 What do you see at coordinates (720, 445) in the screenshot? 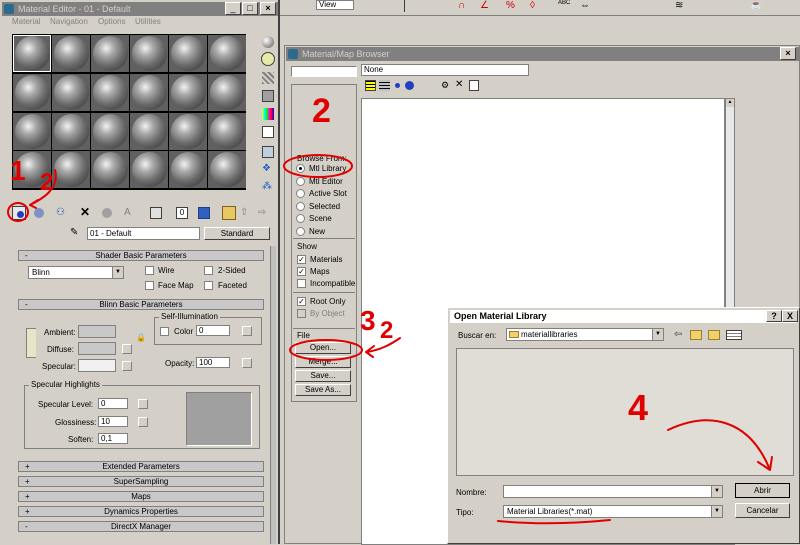
I see `annotation-arrow-abrir` at bounding box center [720, 445].